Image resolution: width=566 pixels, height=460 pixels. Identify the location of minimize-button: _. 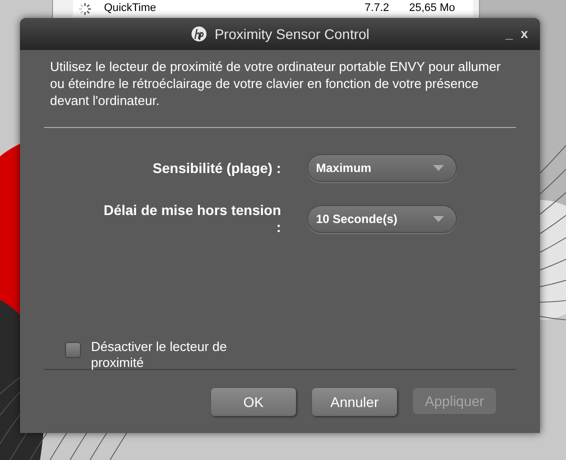
(509, 34).